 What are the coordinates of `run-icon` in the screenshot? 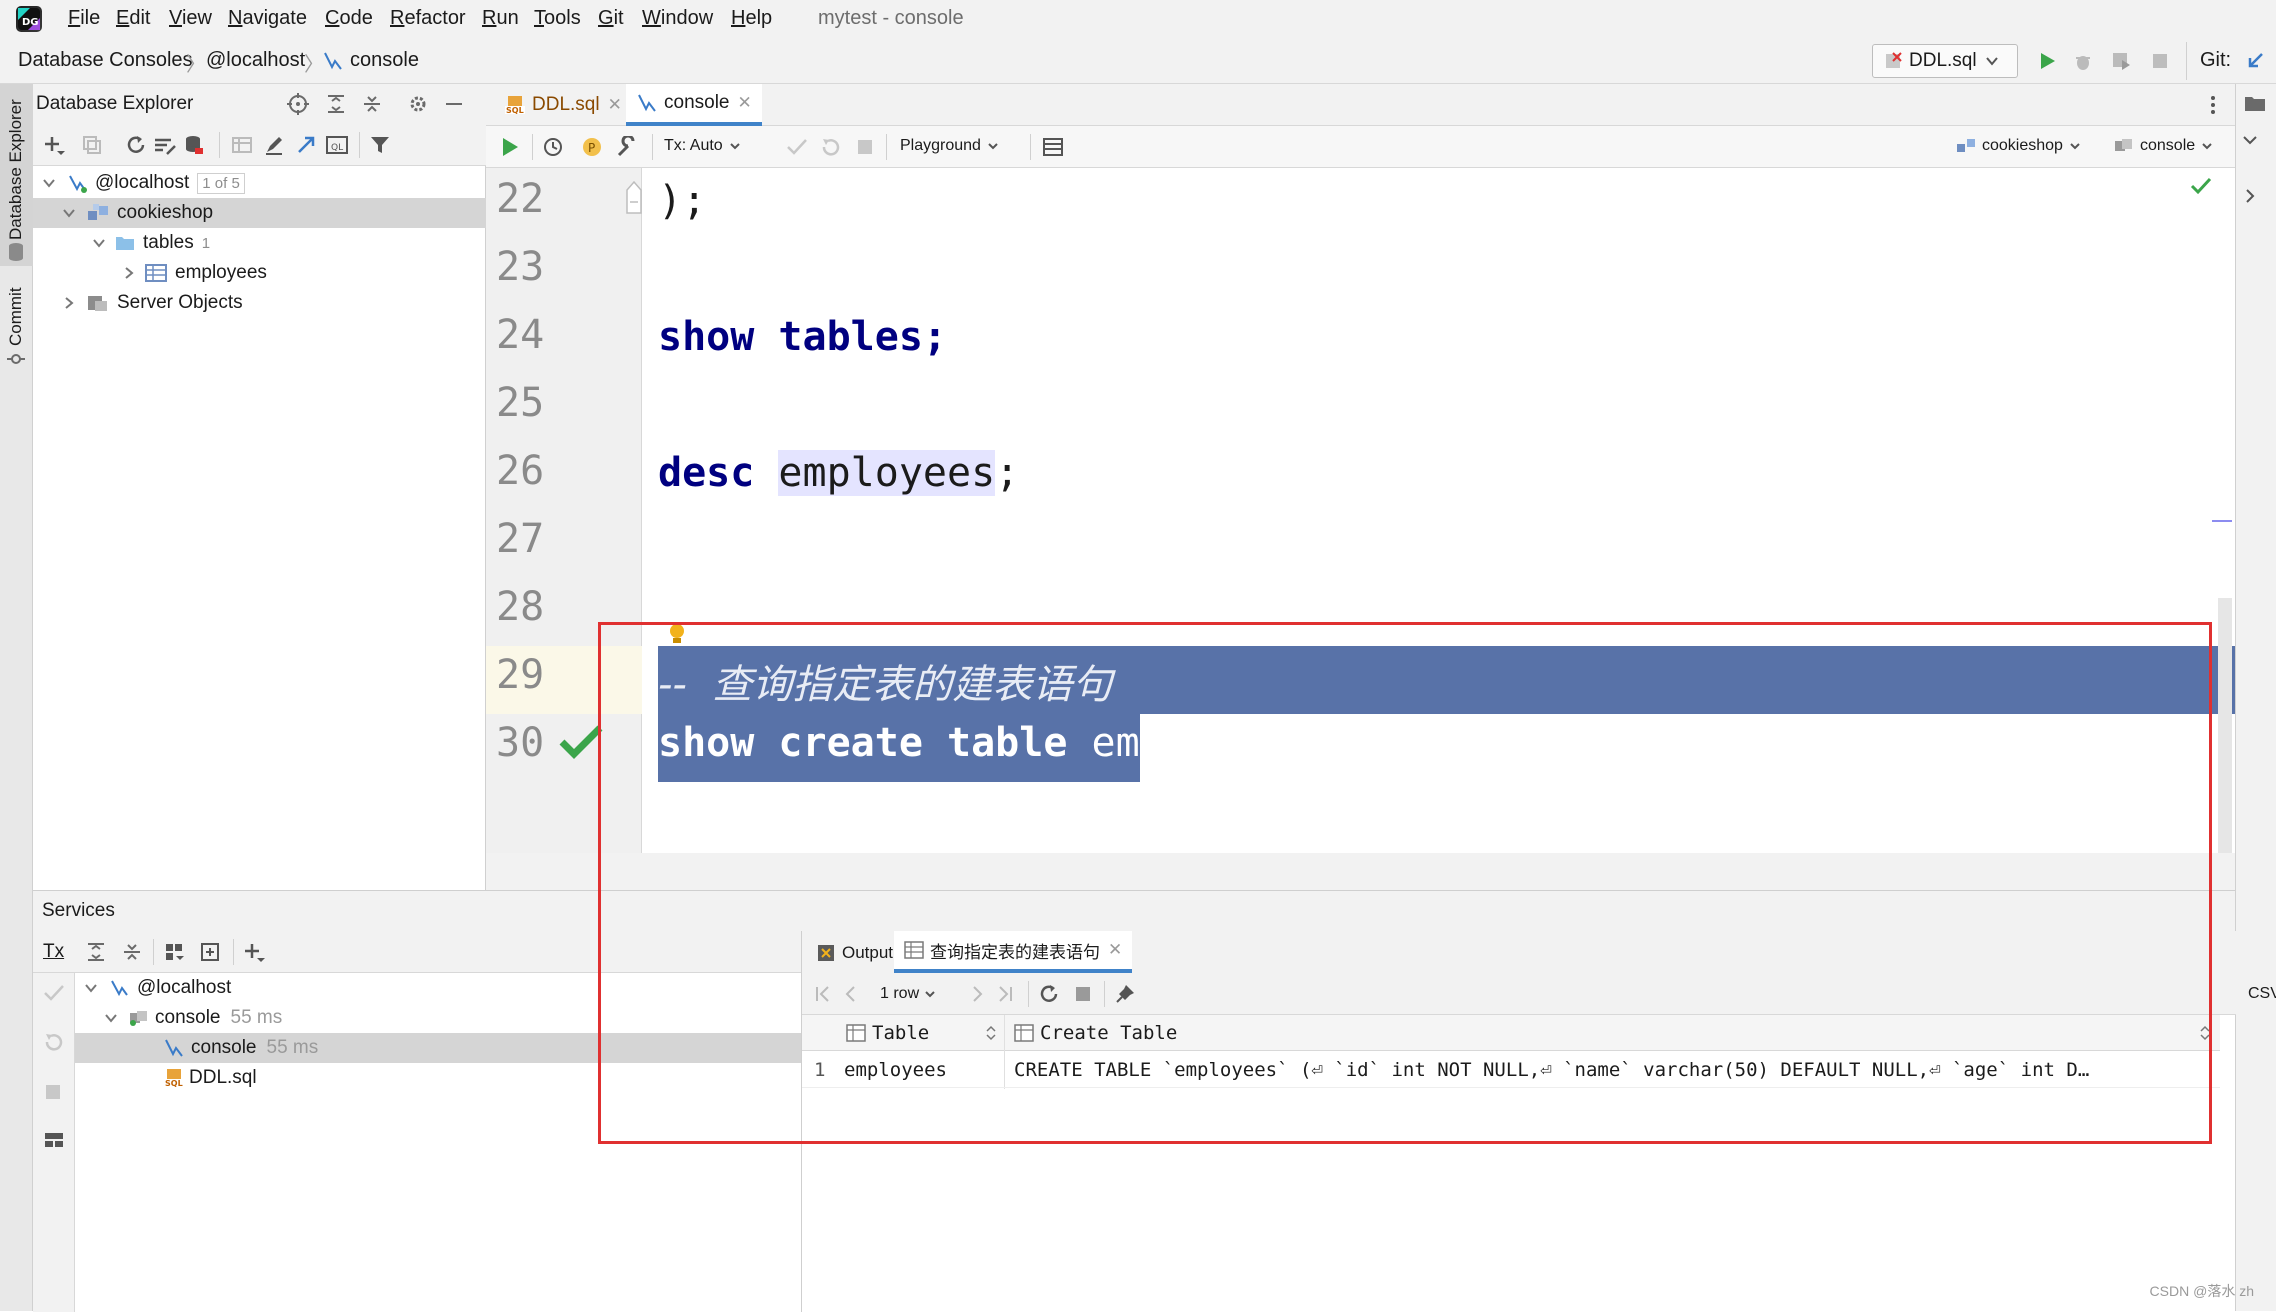 It's located at (2047, 61).